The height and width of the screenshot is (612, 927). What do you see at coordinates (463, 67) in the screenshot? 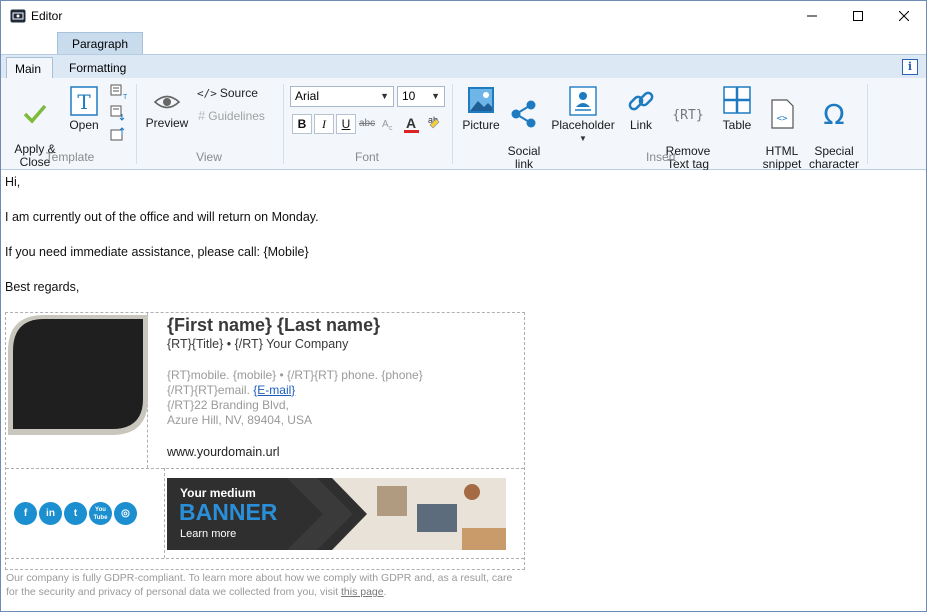
I see `ribbon-tab-row: Main Formatting i` at bounding box center [463, 67].